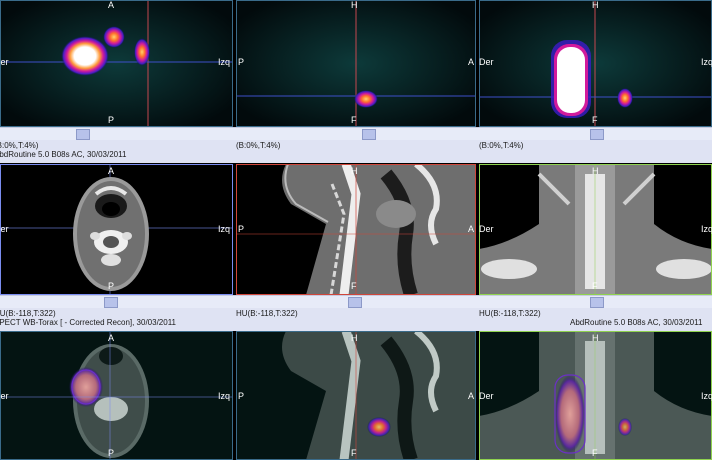 The width and height of the screenshot is (712, 460). Describe the element at coordinates (63, 154) in the screenshot. I see `series-label: AbdRoutine 5.0 B08s AC, 30/03/2011` at that location.